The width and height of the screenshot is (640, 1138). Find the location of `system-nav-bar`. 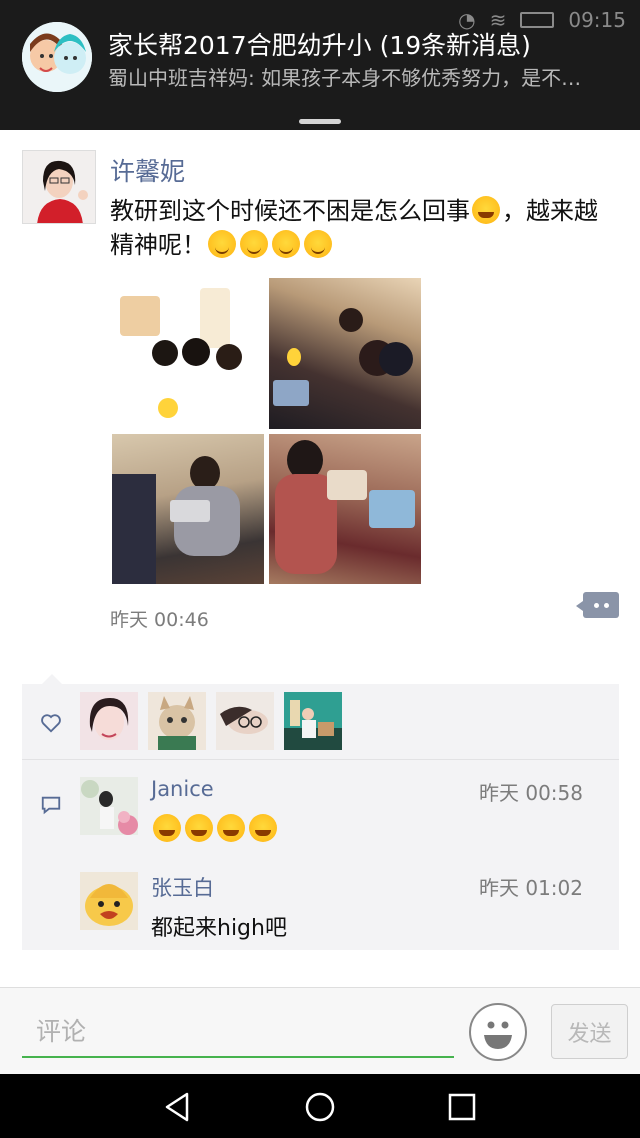

system-nav-bar is located at coordinates (320, 1106).